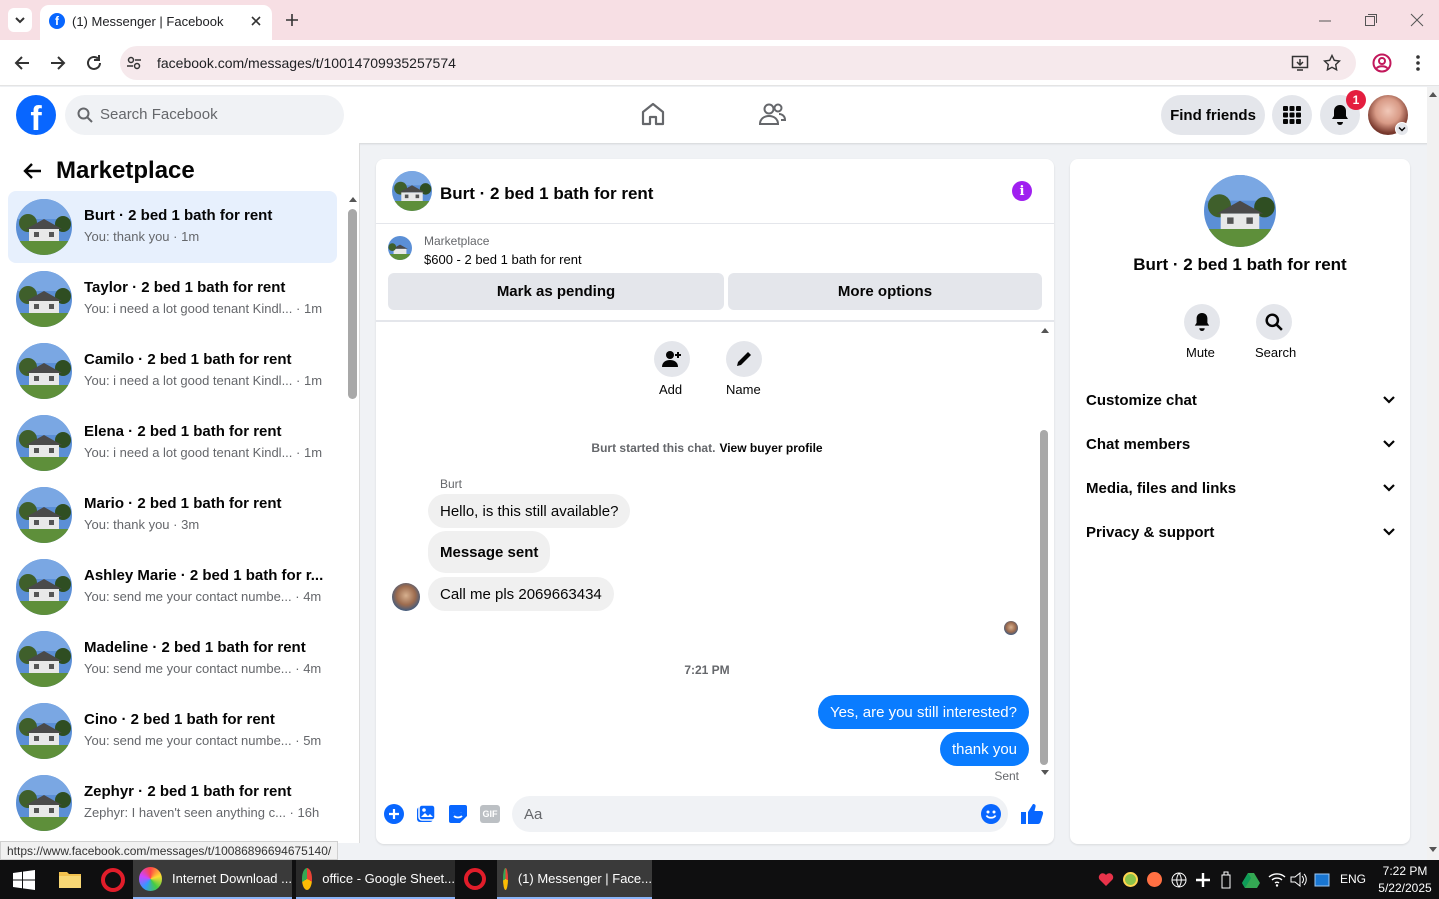  What do you see at coordinates (1433, 473) in the screenshot?
I see `page-scrollbar` at bounding box center [1433, 473].